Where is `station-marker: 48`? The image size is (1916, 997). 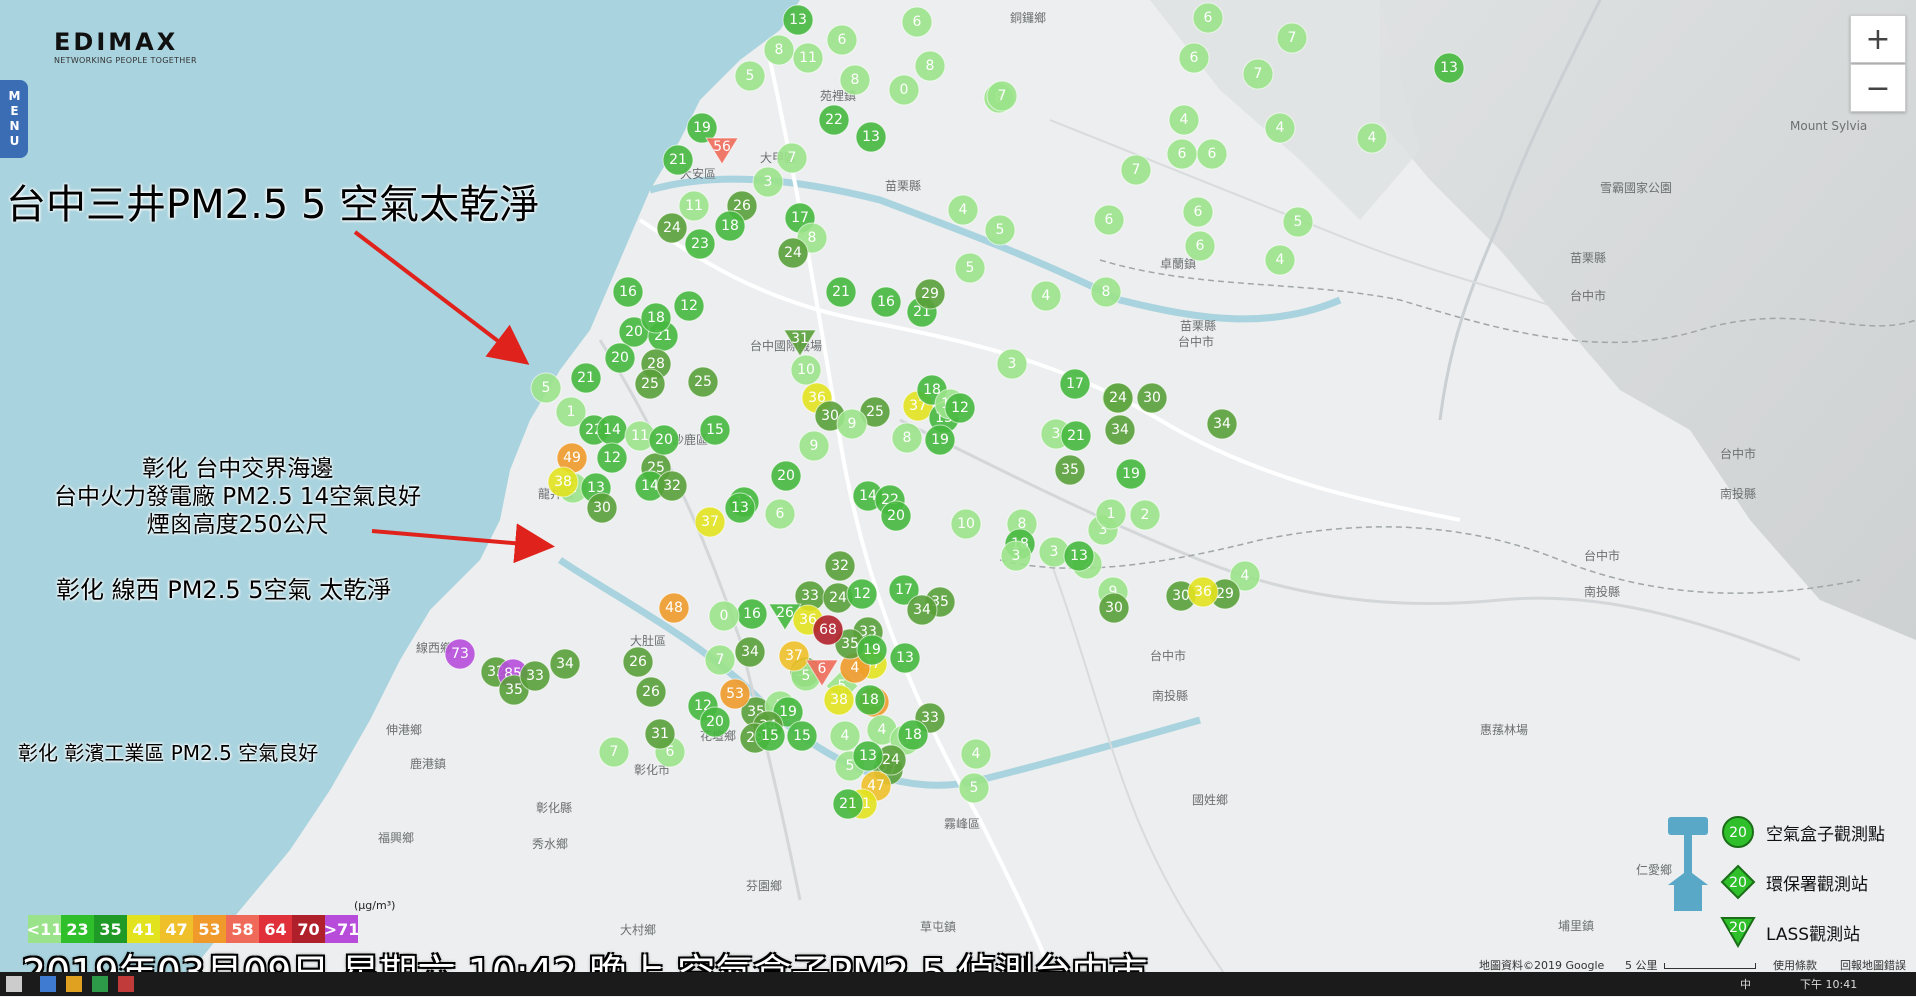 station-marker: 48 is located at coordinates (674, 608).